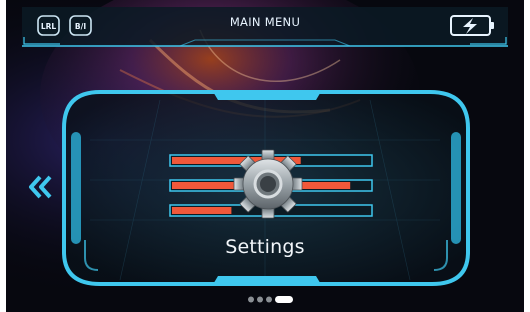 This screenshot has width=530, height=312. What do you see at coordinates (268, 184) in the screenshot?
I see `gear-icon` at bounding box center [268, 184].